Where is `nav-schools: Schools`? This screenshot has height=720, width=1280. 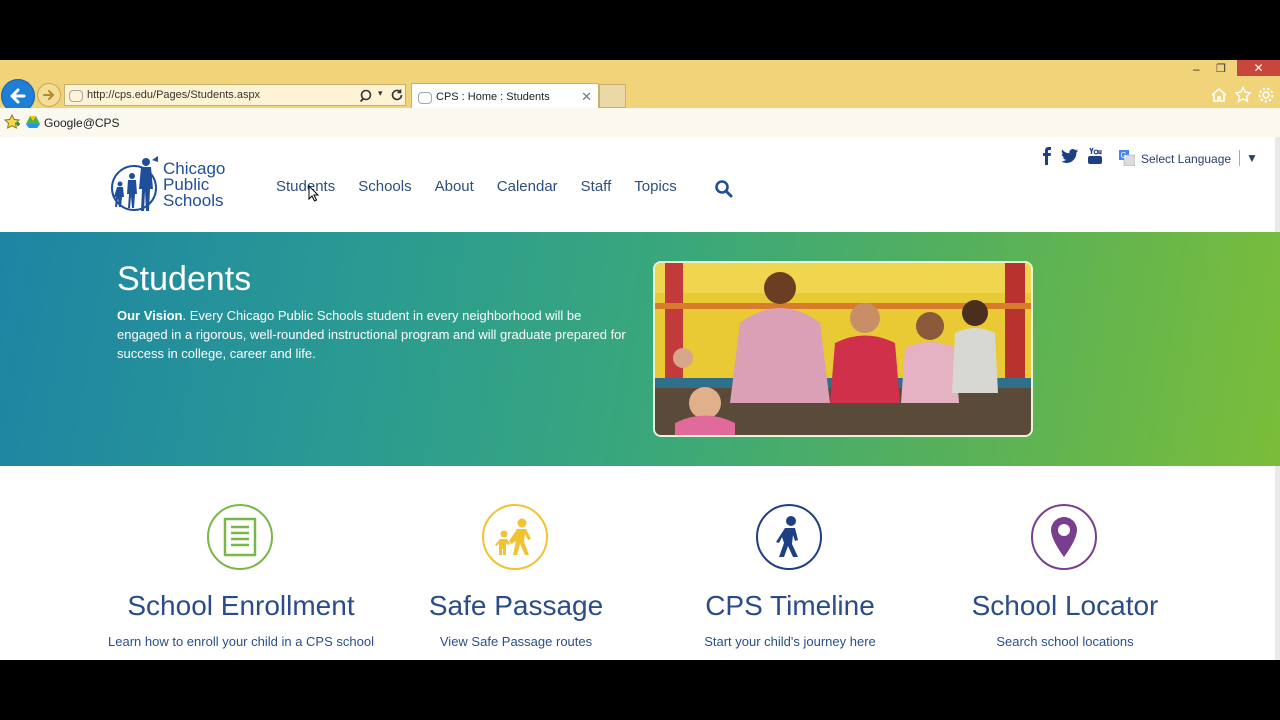 nav-schools: Schools is located at coordinates (384, 186).